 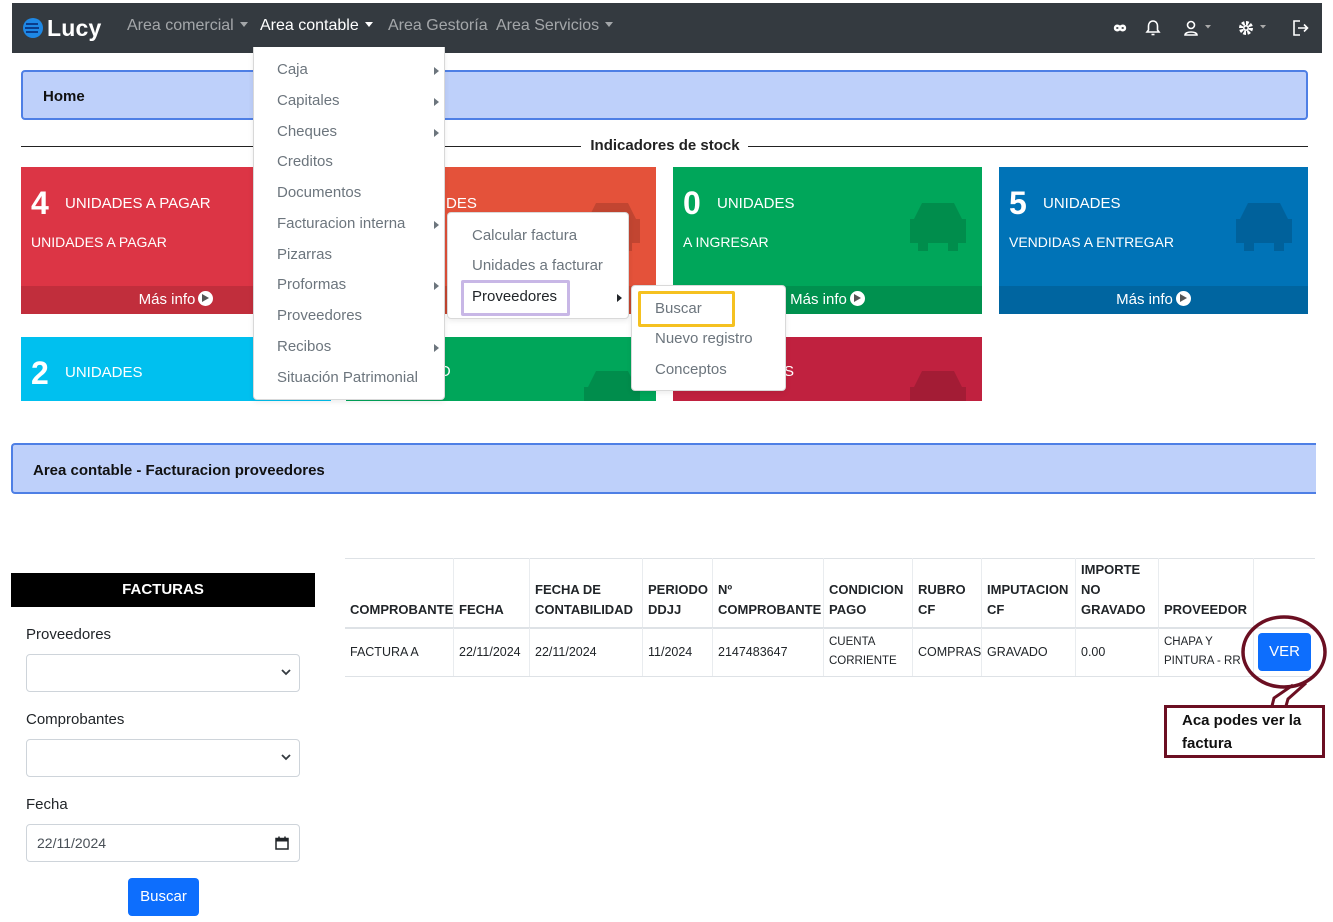 I want to click on stock-heading: Indicadores de stock, so click(x=665, y=145).